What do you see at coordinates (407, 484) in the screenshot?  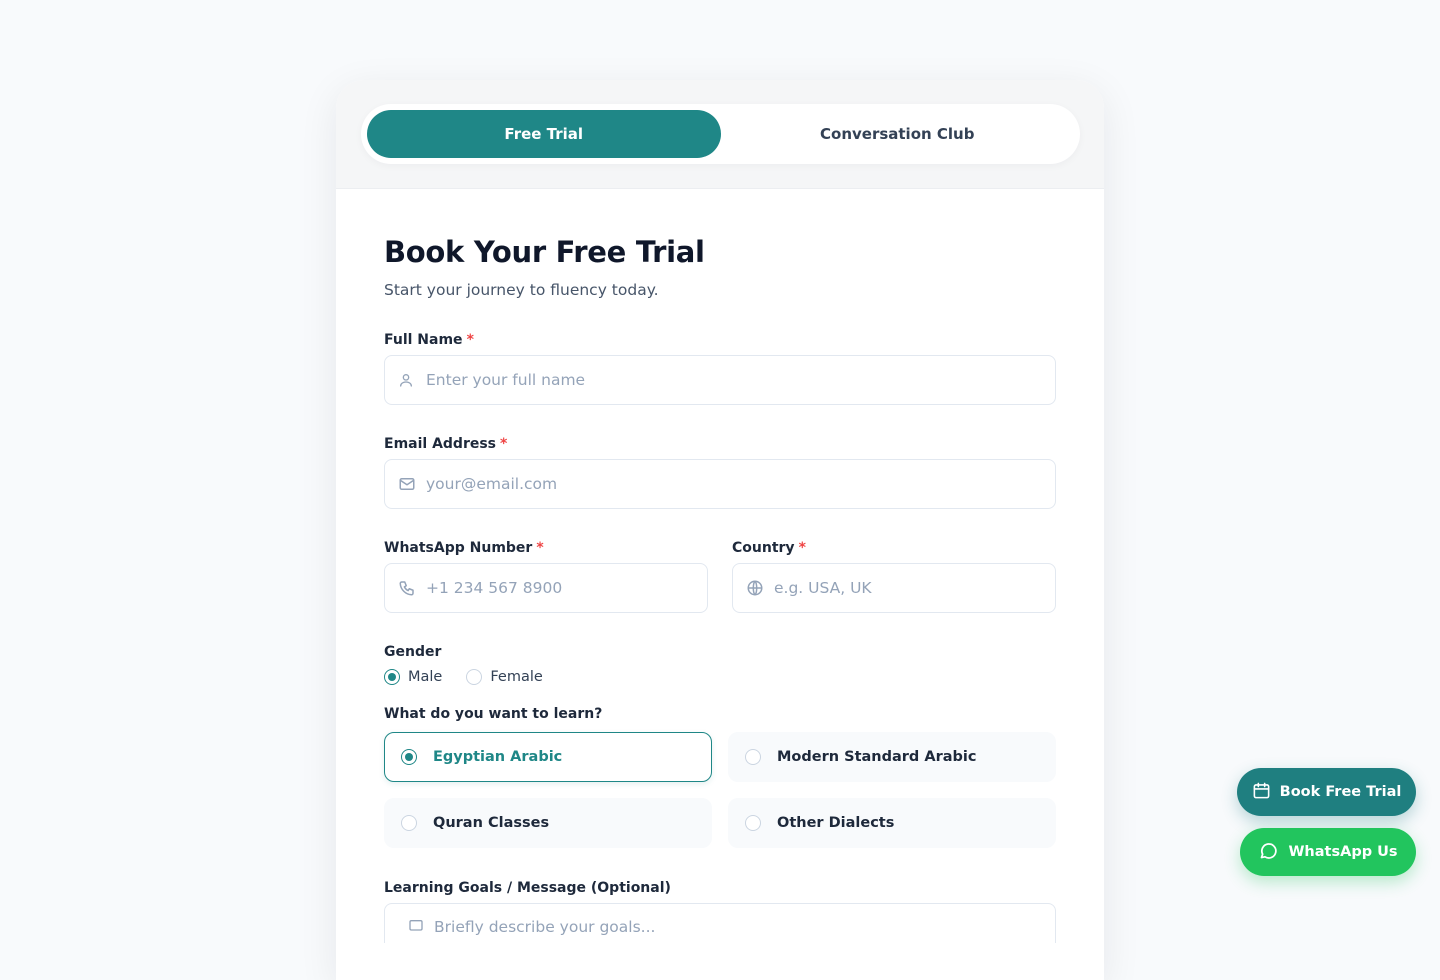 I see `mail-icon` at bounding box center [407, 484].